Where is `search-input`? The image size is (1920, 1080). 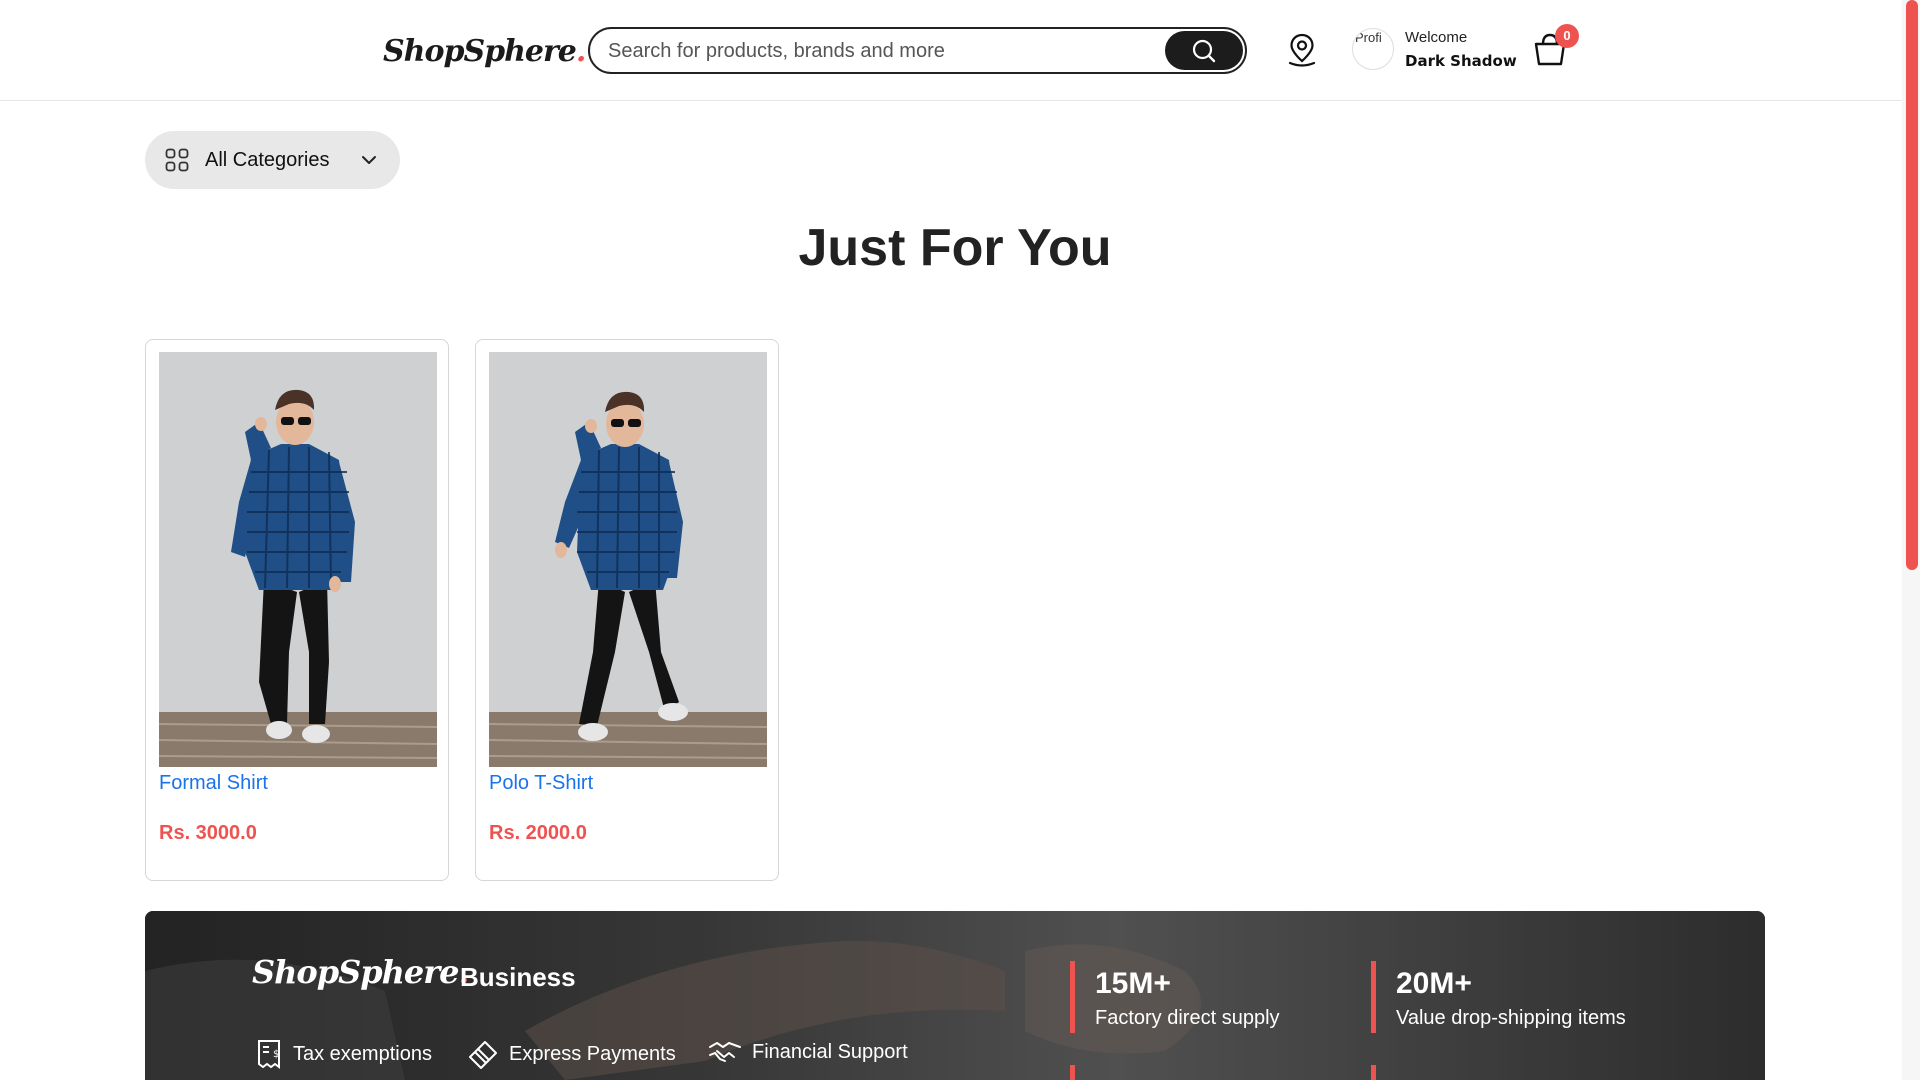
search-input is located at coordinates (888, 51).